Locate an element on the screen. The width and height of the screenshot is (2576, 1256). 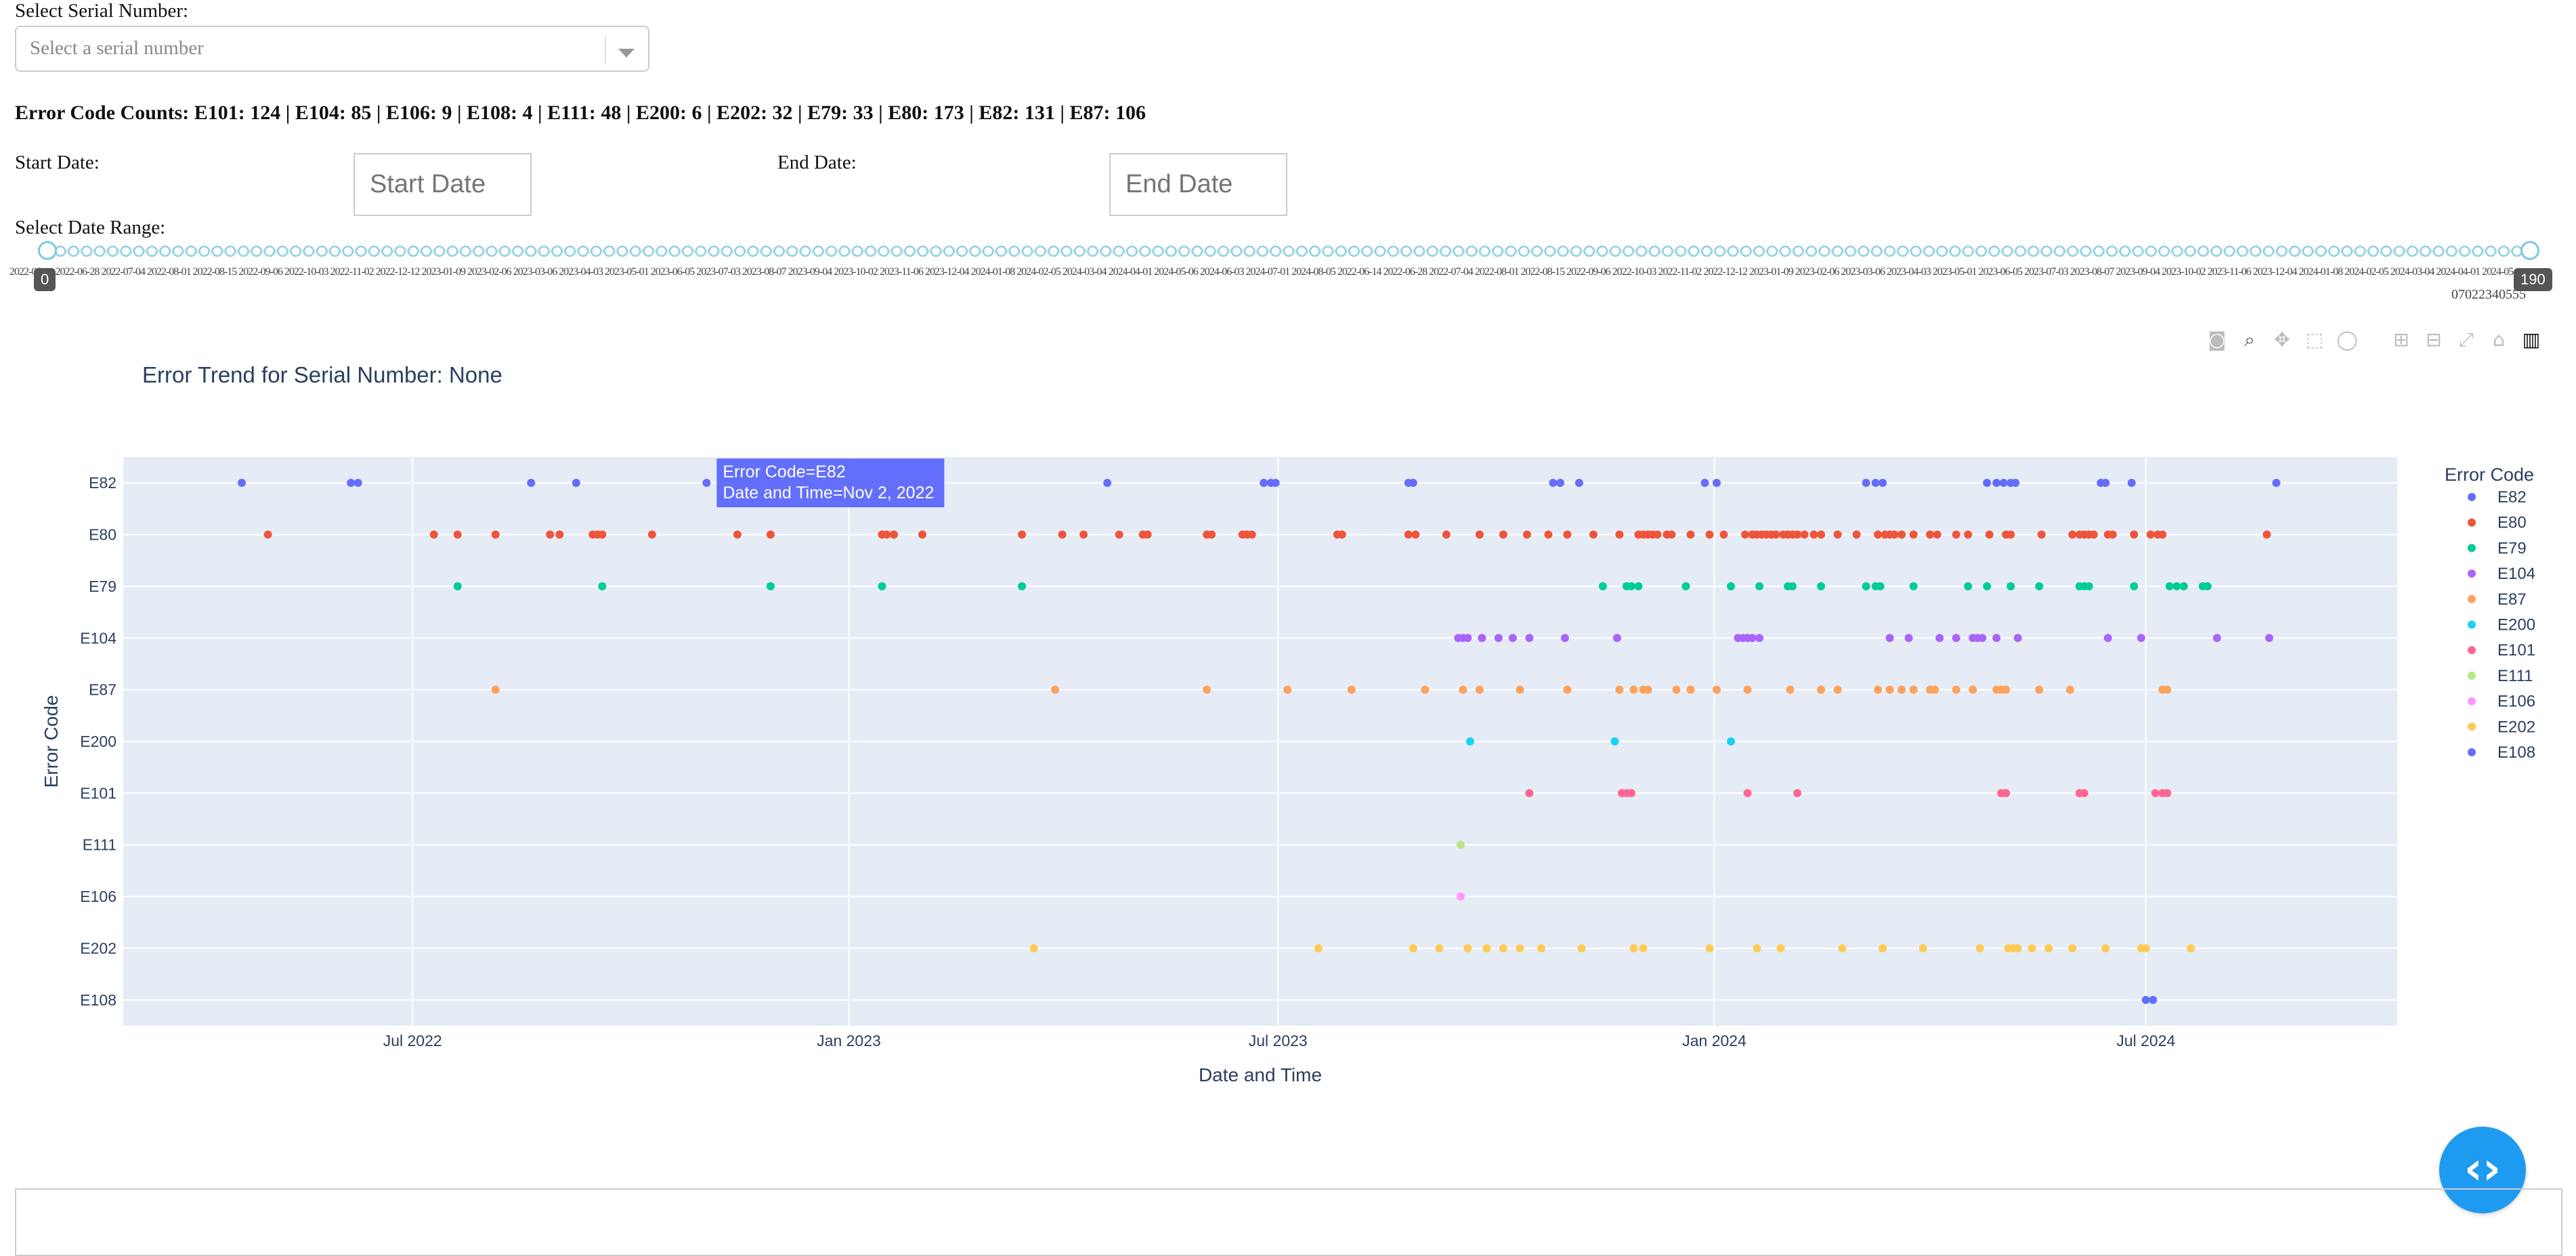
serial-number-dropdown: Select a serial number is located at coordinates (332, 49).